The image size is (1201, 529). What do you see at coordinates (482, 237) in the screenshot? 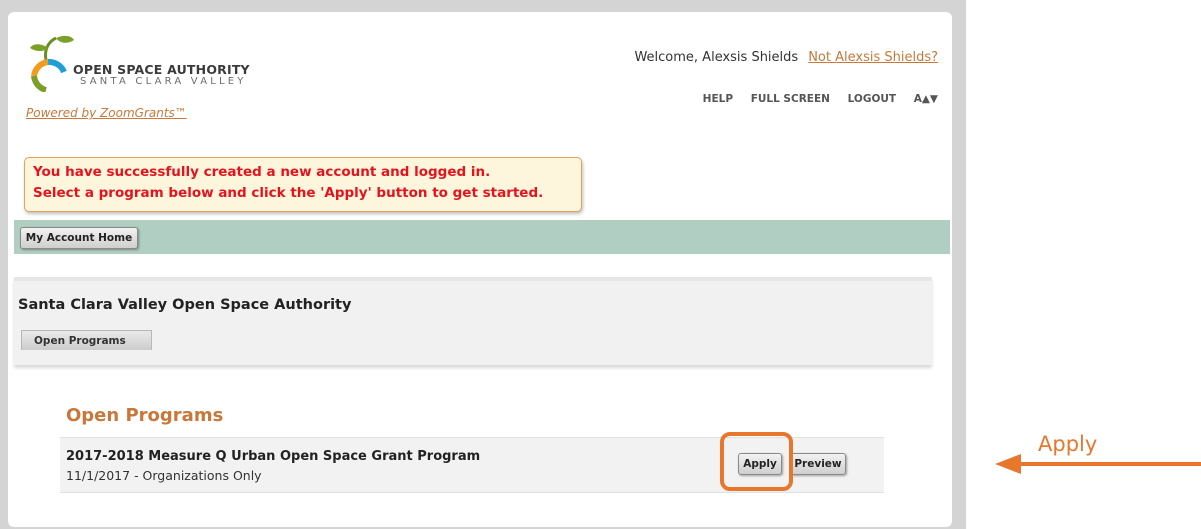
I see `toolbar-bar` at bounding box center [482, 237].